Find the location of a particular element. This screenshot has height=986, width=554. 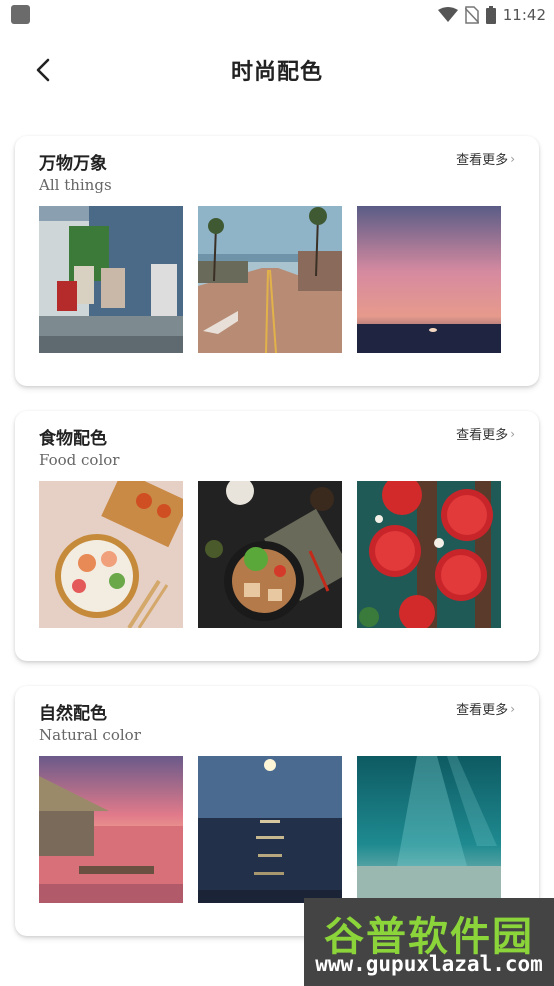

watermark-logo: 谷普软件园 www.gupuxlazal.com is located at coordinates (429, 942).